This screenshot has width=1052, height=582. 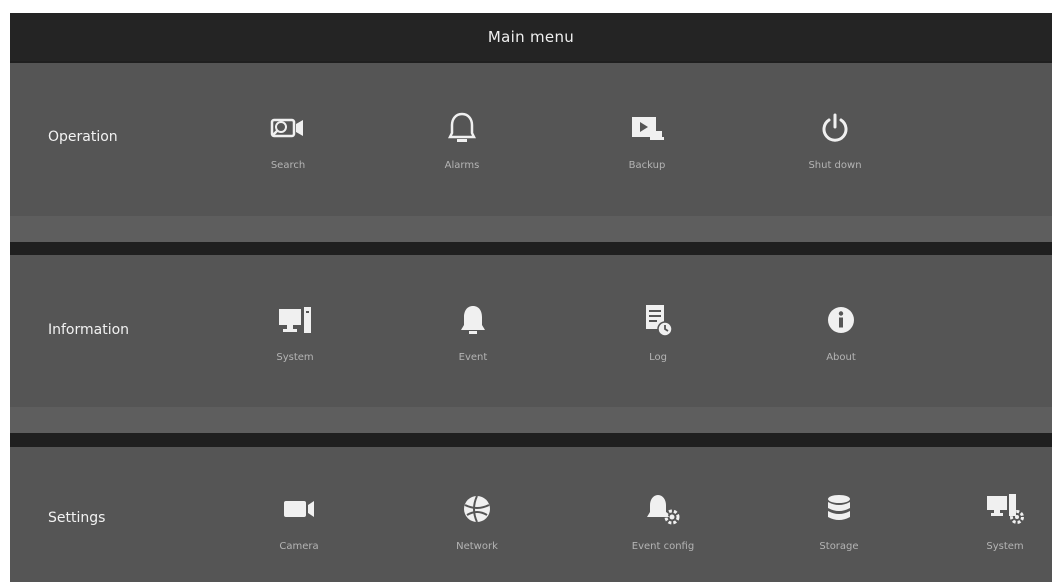 What do you see at coordinates (841, 357) in the screenshot?
I see `menu-item-label: About` at bounding box center [841, 357].